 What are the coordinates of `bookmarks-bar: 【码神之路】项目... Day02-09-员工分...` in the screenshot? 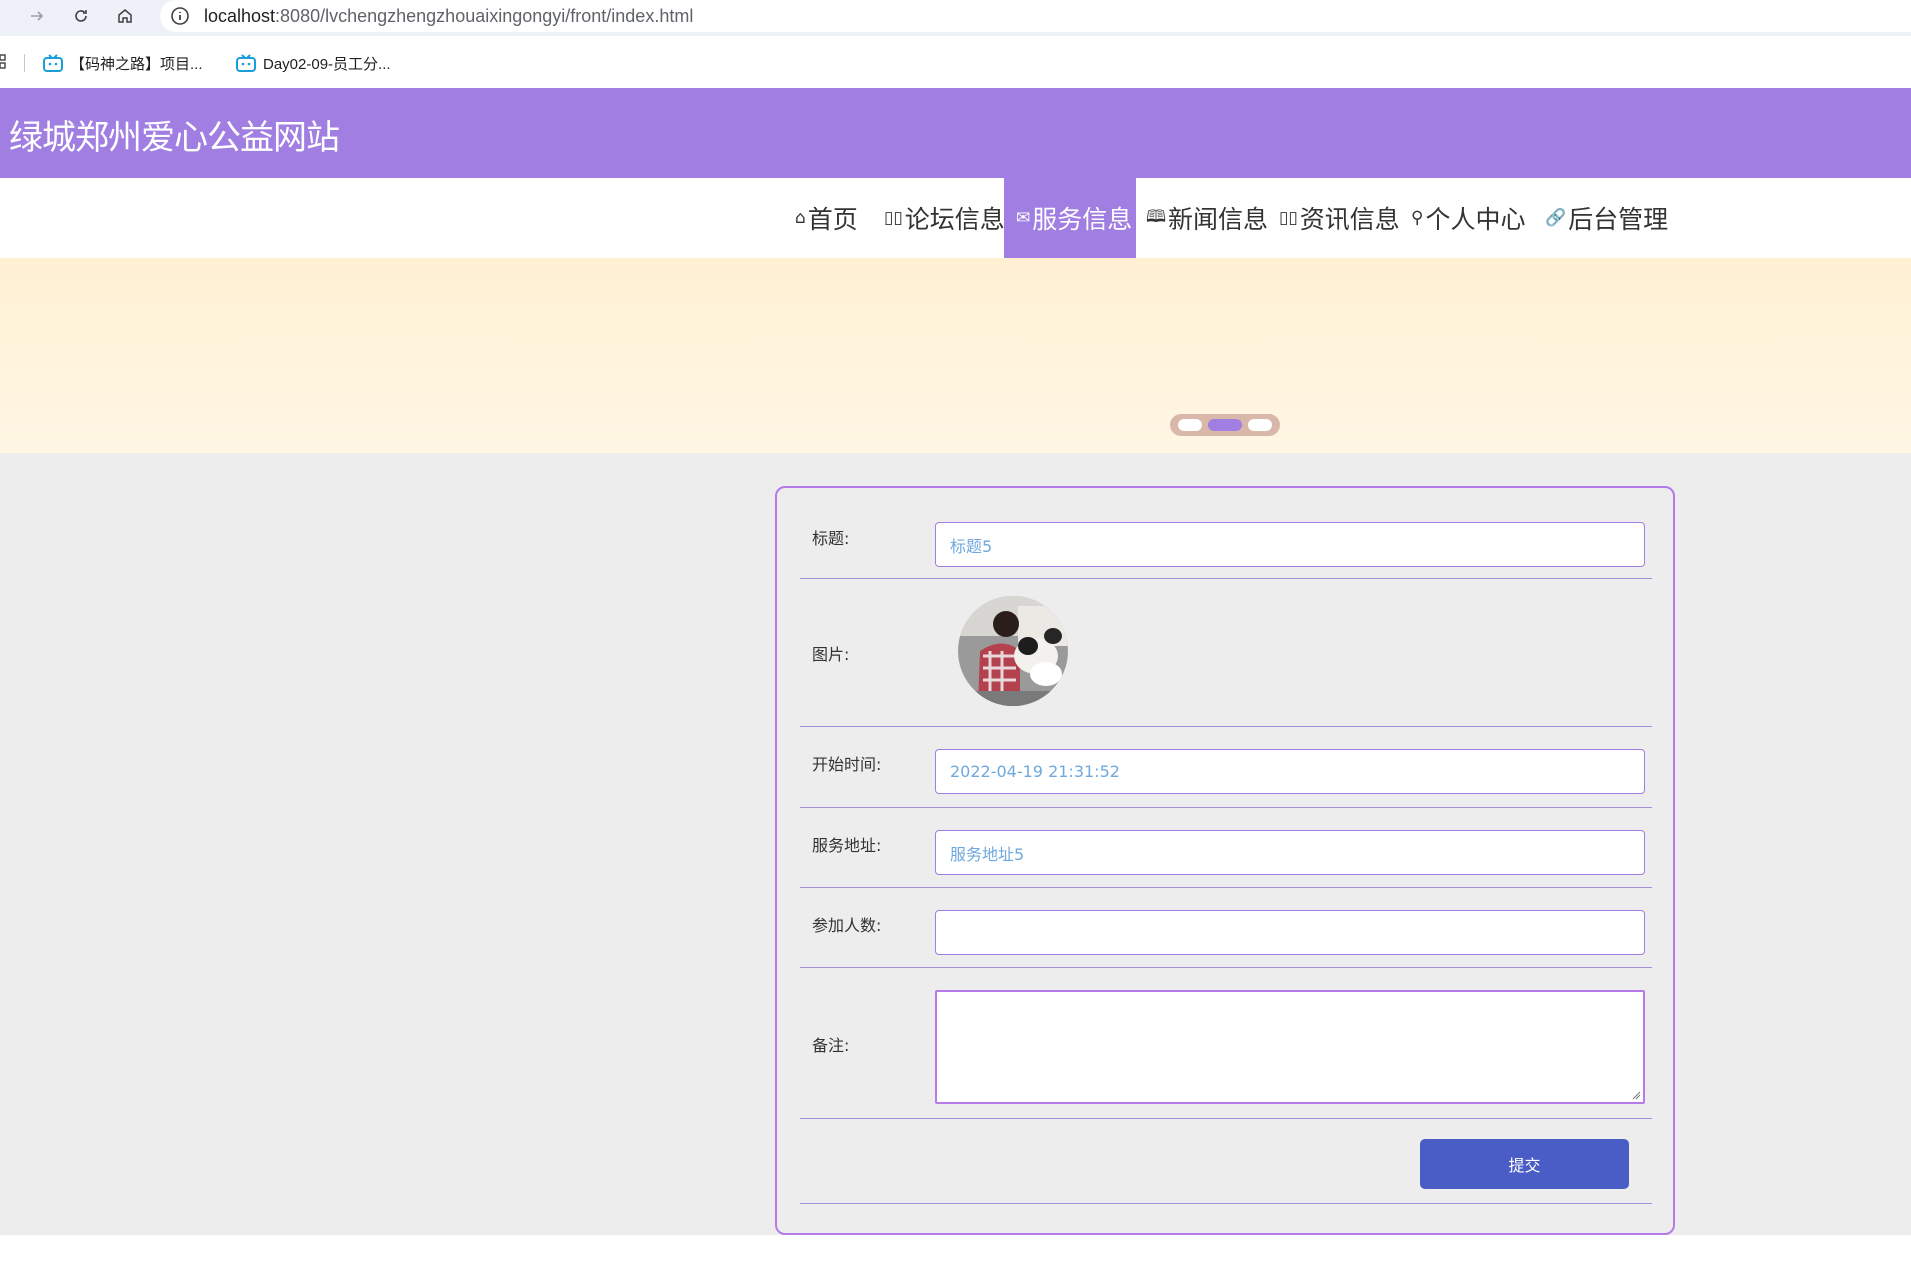 It's located at (955, 63).